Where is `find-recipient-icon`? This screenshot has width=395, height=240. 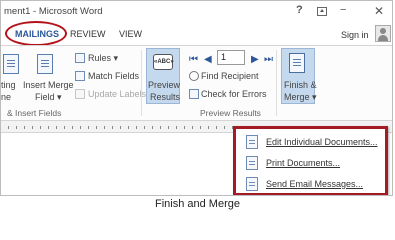 find-recipient-icon is located at coordinates (194, 76).